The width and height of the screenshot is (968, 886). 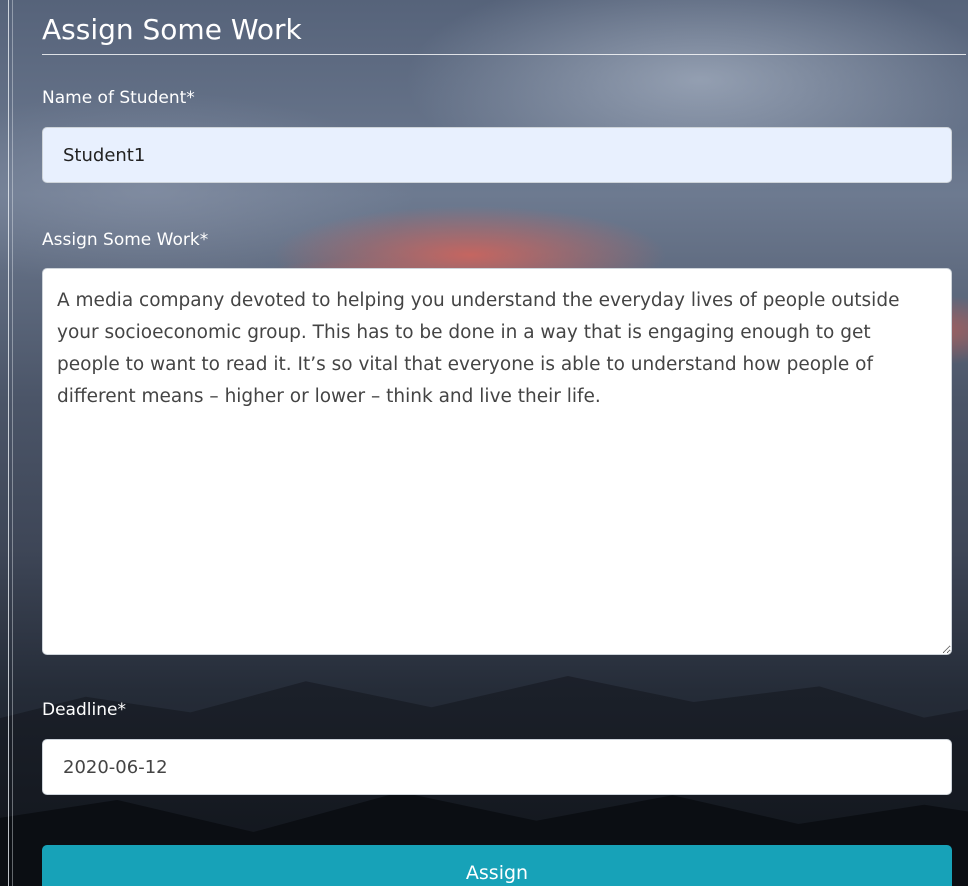 What do you see at coordinates (118, 98) in the screenshot?
I see `student-name-label: Name of Student*` at bounding box center [118, 98].